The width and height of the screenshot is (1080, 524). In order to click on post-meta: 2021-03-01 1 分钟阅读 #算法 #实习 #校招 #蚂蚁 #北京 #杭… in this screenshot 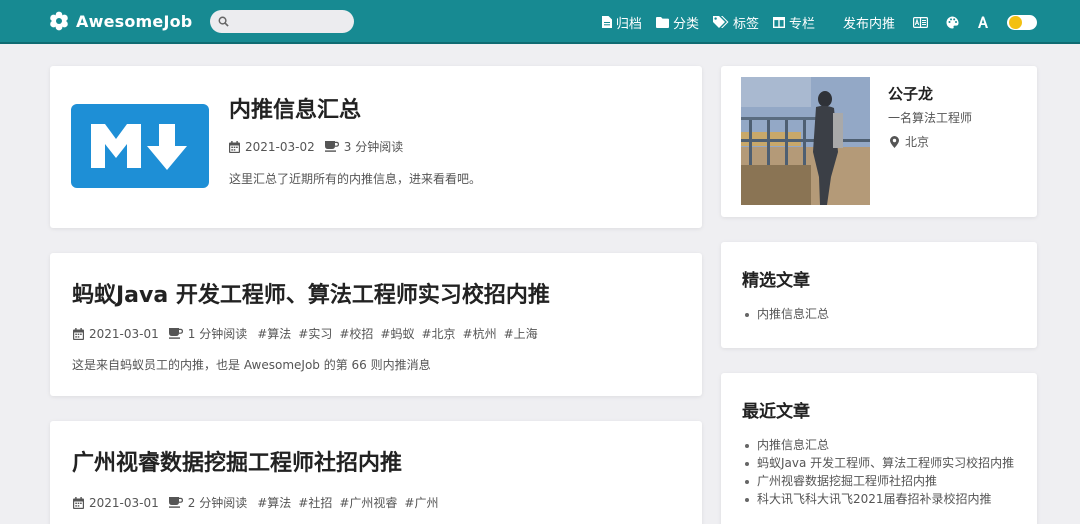, I will do `click(309, 333)`.